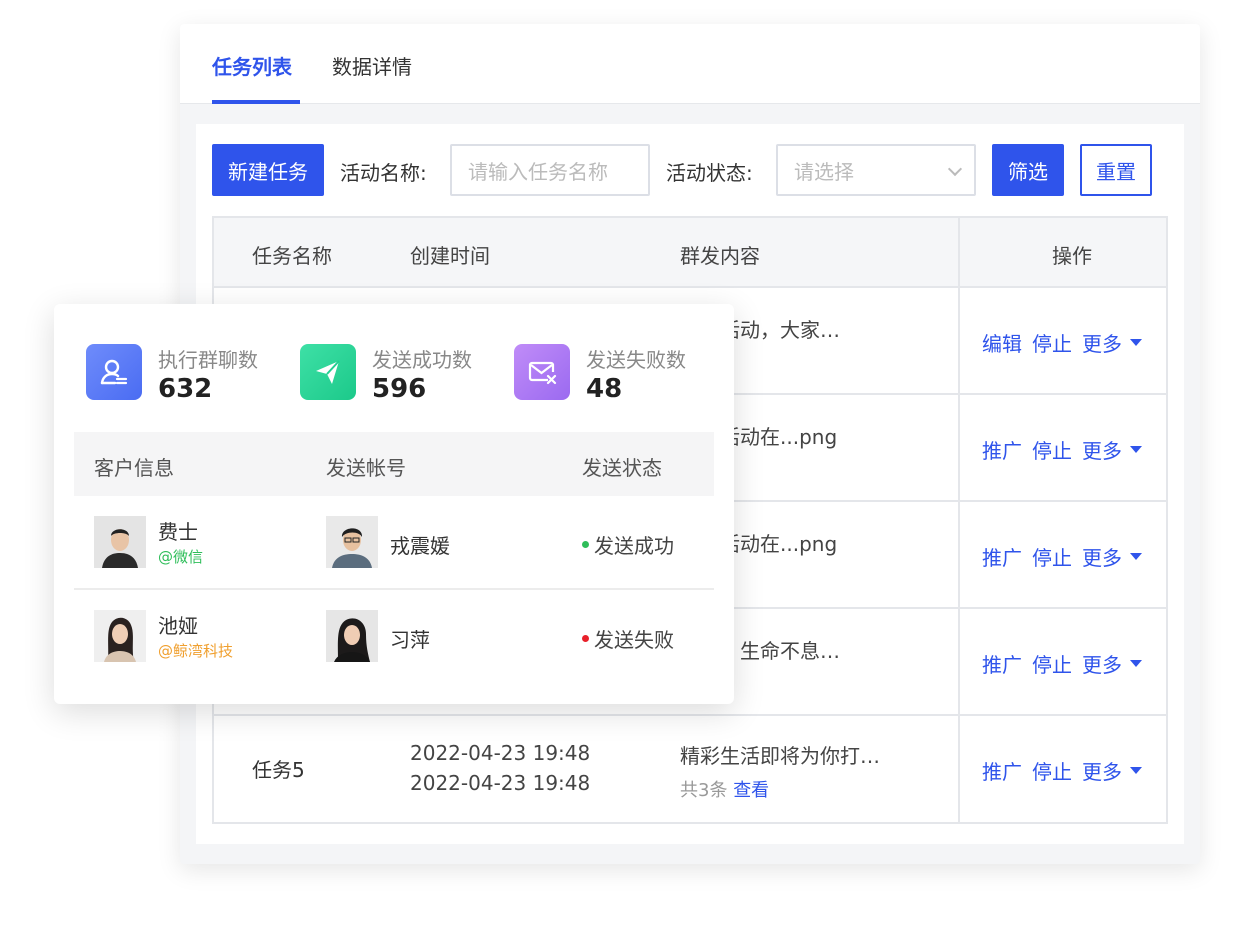 Image resolution: width=1240 pixels, height=940 pixels. Describe the element at coordinates (1072, 256) in the screenshot. I see `header-operations: 操作` at that location.